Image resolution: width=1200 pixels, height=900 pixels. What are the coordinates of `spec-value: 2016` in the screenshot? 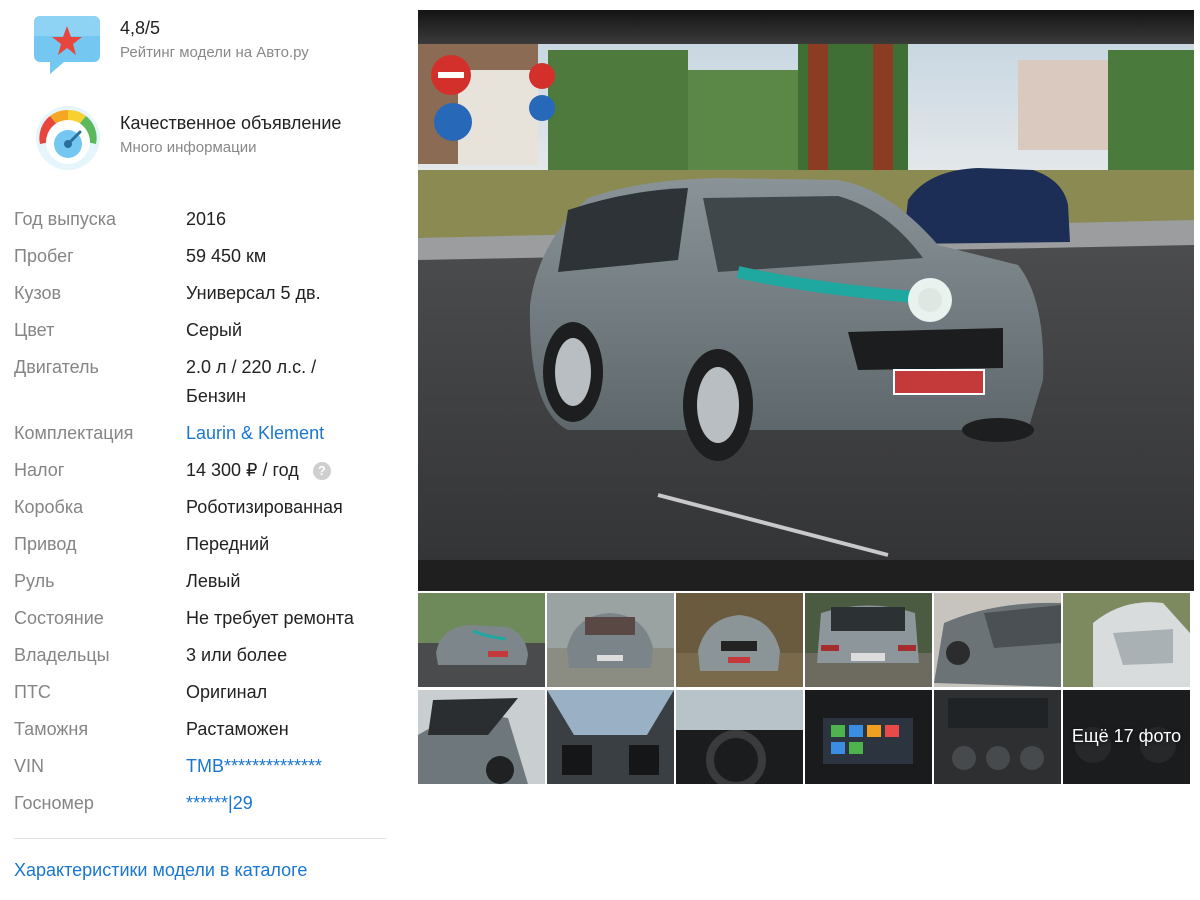 It's located at (206, 219).